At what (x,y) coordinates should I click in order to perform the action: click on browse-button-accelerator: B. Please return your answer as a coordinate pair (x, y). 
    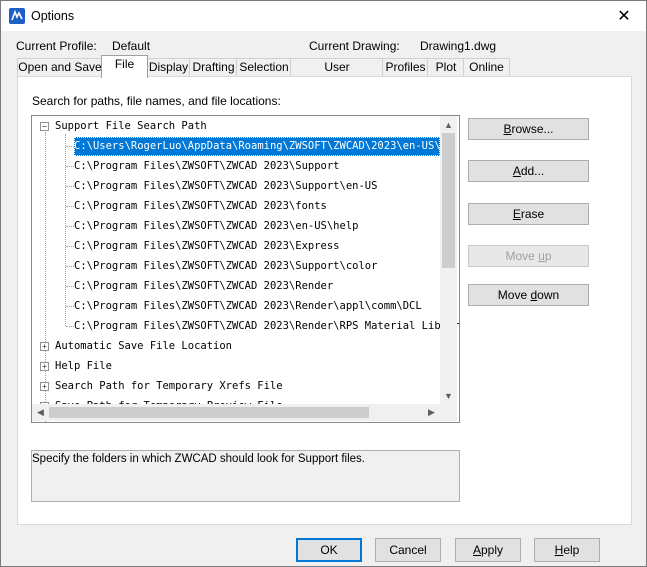
    Looking at the image, I should click on (507, 129).